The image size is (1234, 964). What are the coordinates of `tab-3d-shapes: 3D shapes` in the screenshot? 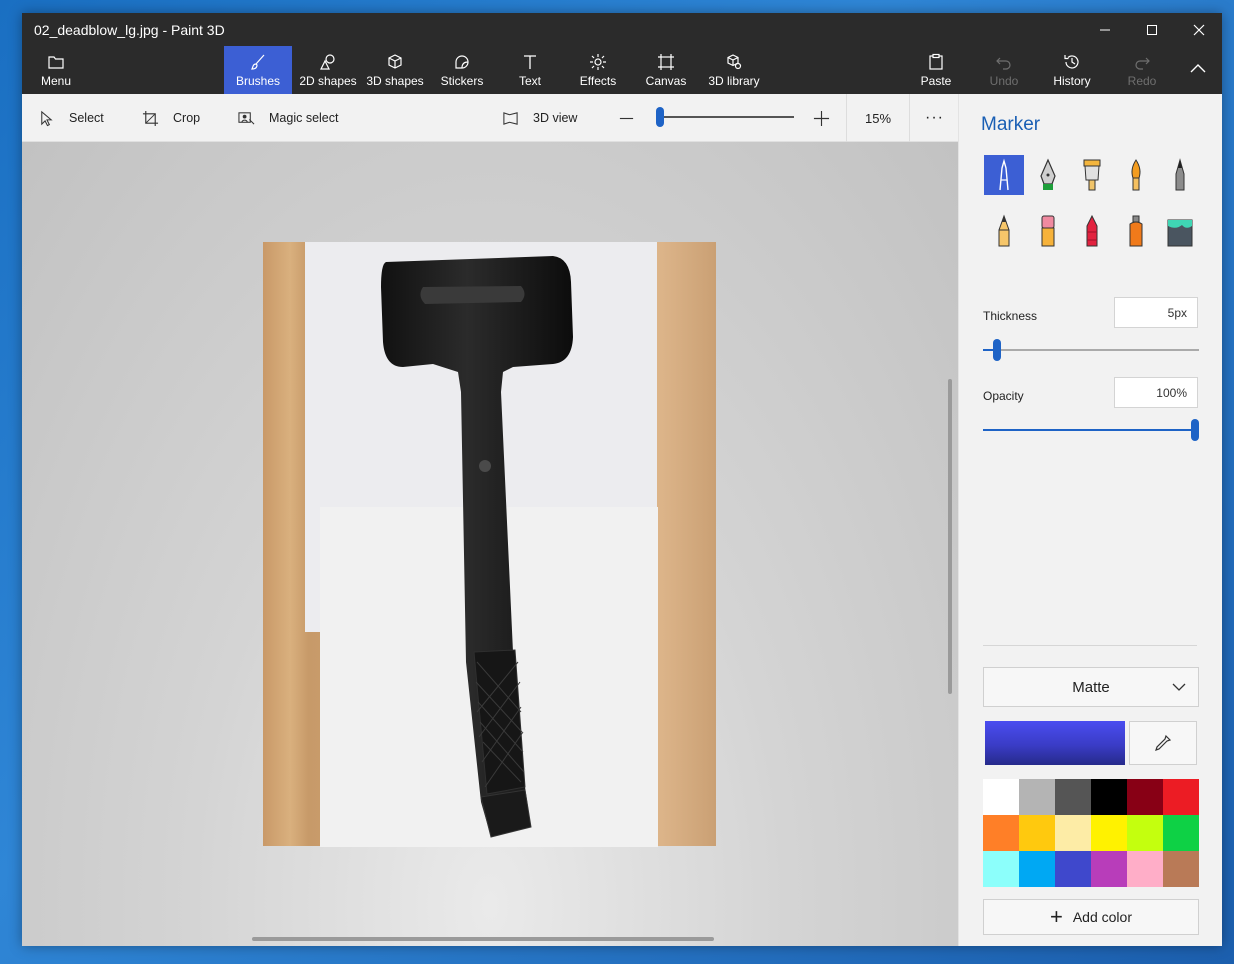 It's located at (395, 70).